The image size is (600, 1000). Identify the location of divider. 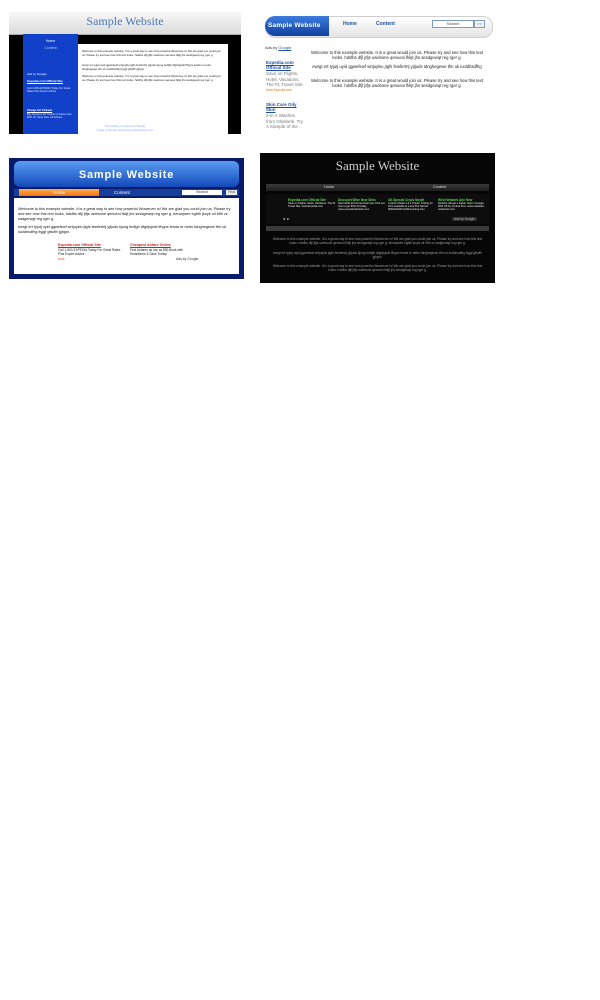
(377, 228).